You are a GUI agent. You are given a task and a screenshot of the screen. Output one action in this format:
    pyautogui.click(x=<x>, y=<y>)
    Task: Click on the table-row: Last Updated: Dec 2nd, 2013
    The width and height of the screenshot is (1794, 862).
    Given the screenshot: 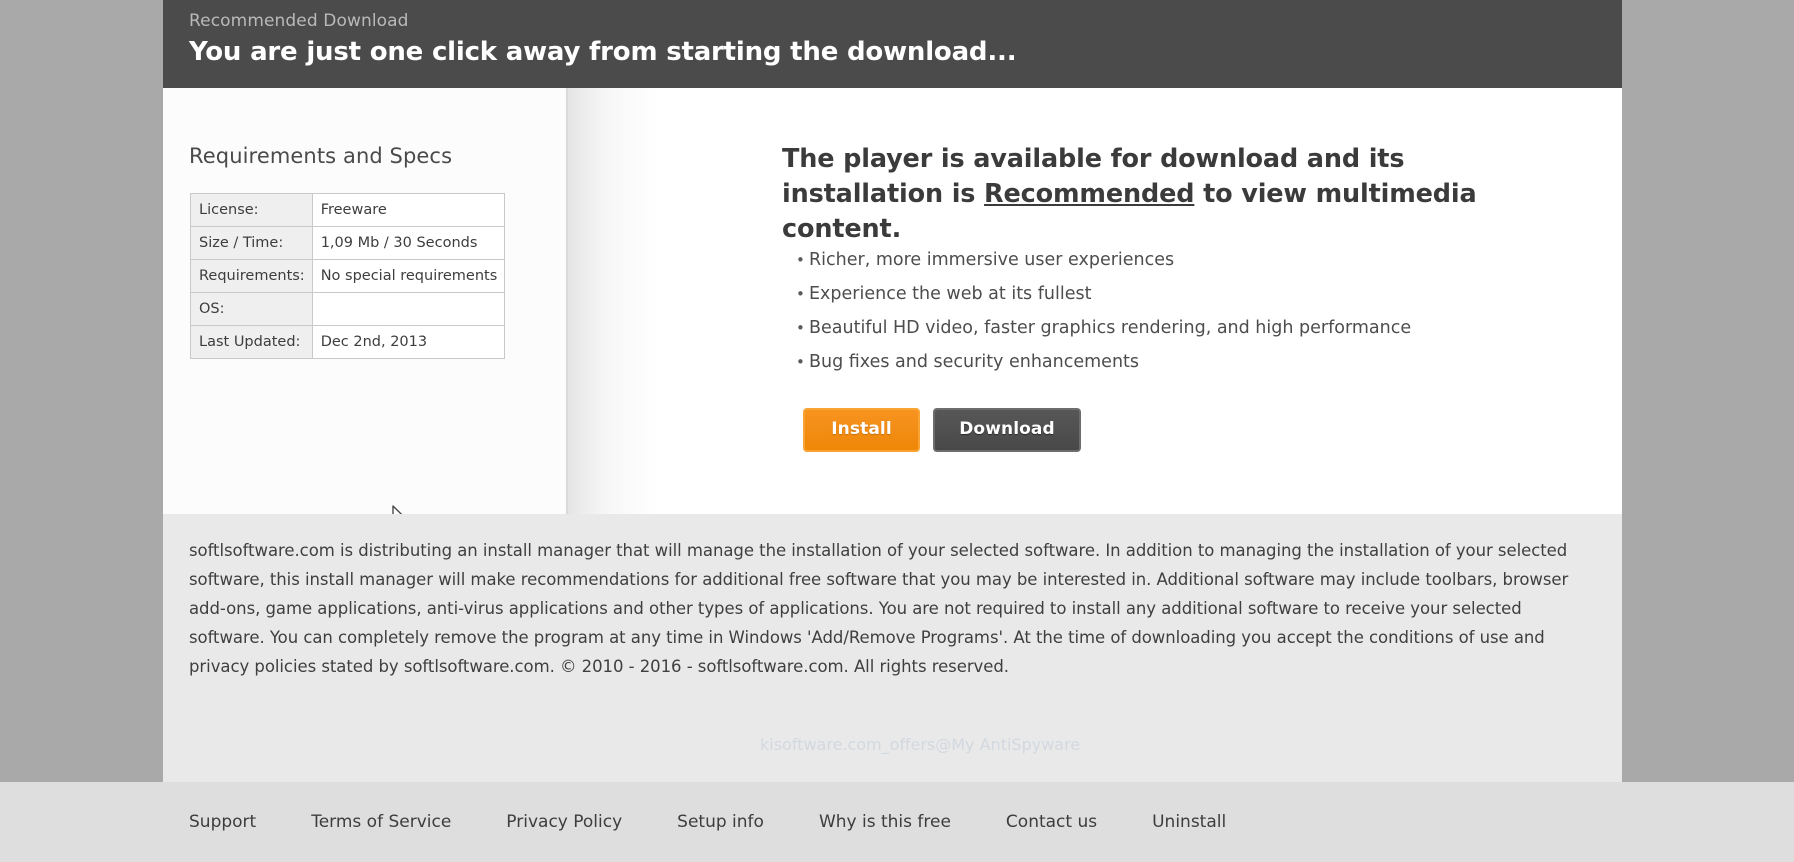 What is the action you would take?
    pyautogui.click(x=348, y=342)
    